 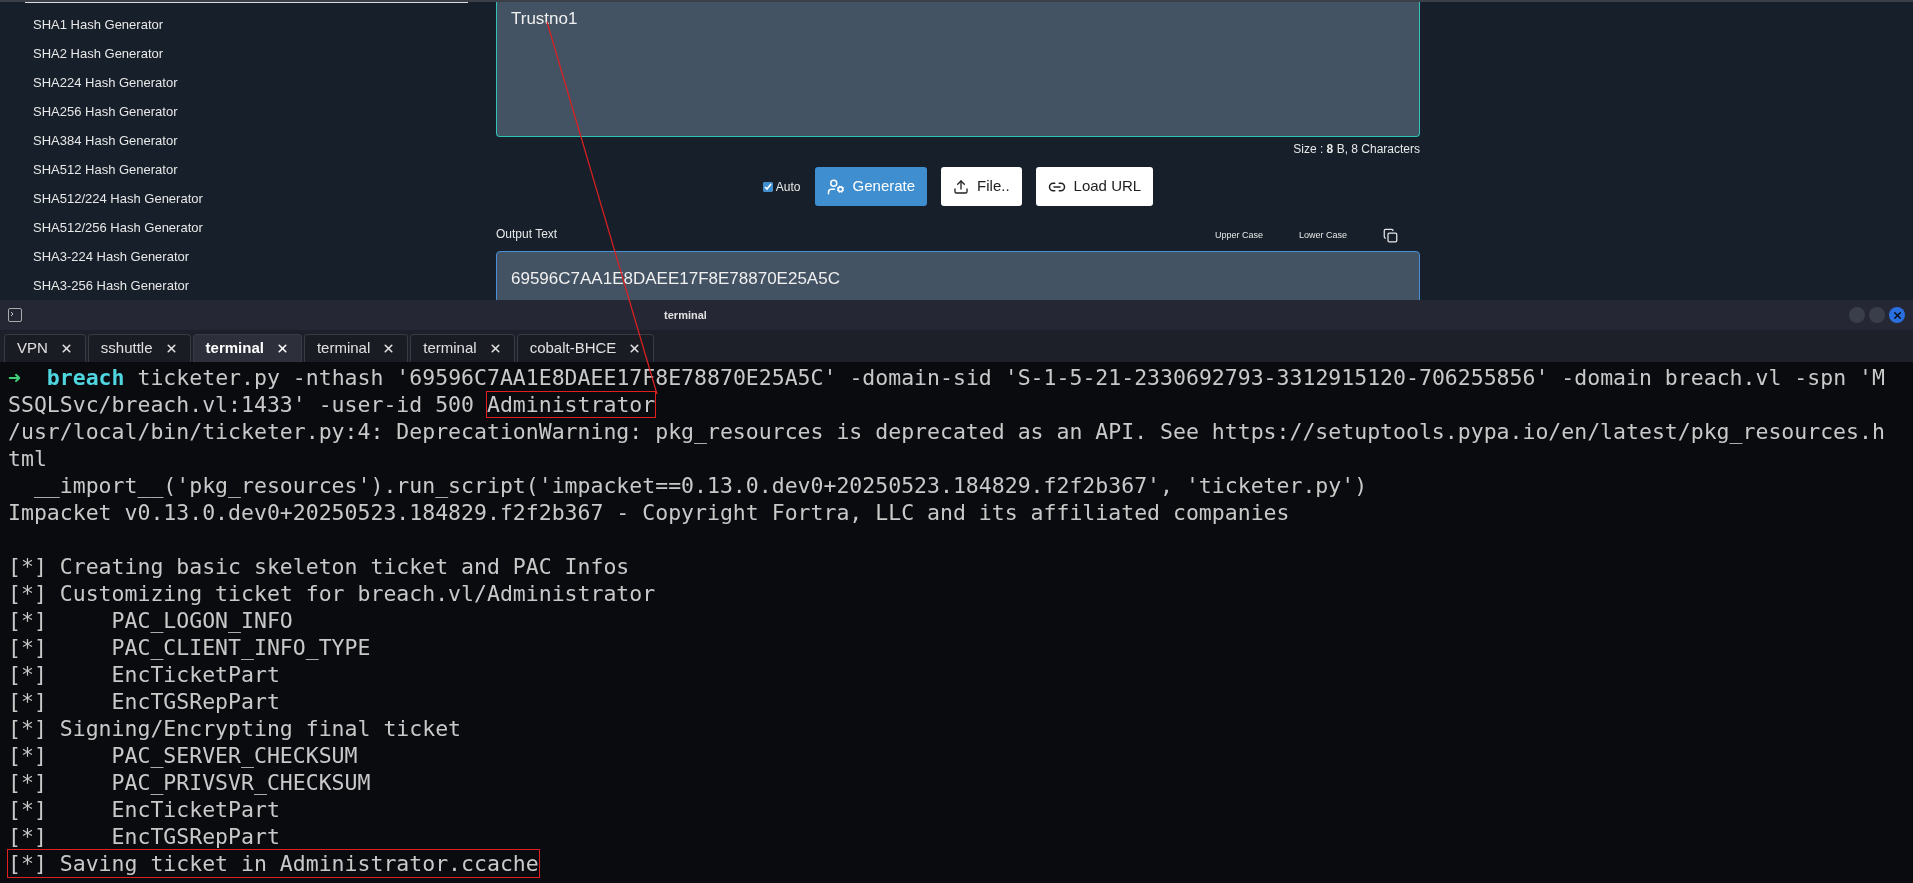 What do you see at coordinates (585, 348) in the screenshot?
I see `terminal-tab: cobalt-BHCE` at bounding box center [585, 348].